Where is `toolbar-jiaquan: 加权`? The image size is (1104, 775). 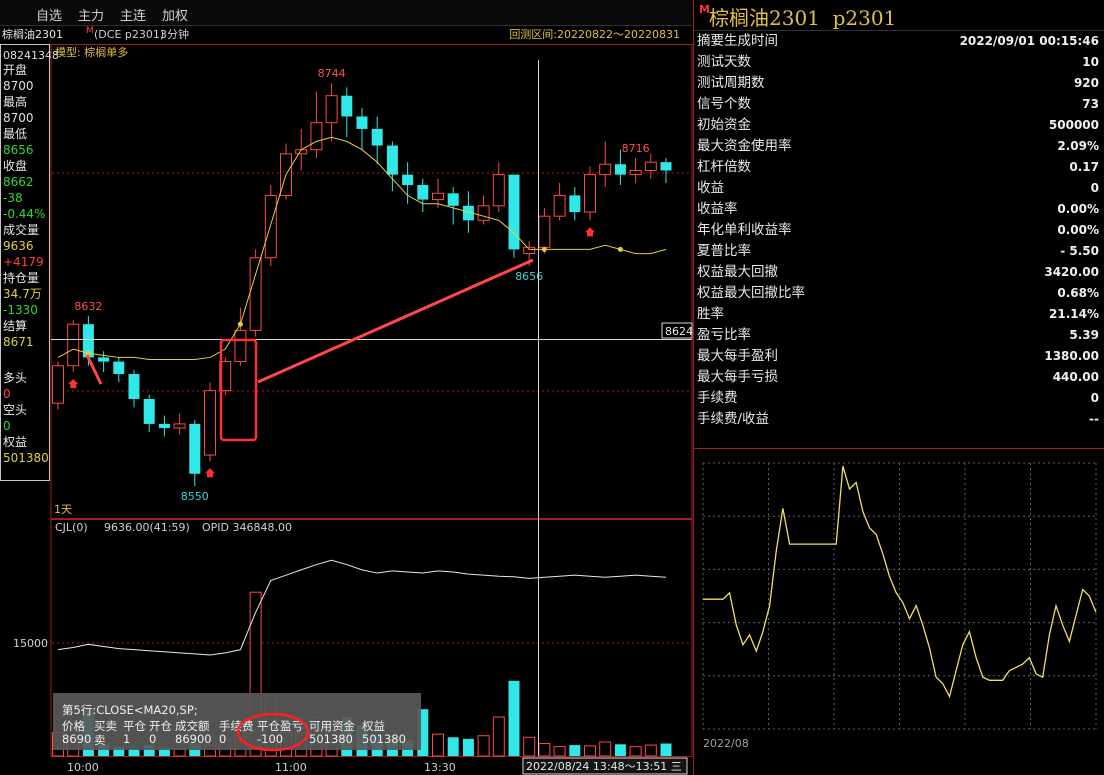 toolbar-jiaquan: 加权 is located at coordinates (175, 14).